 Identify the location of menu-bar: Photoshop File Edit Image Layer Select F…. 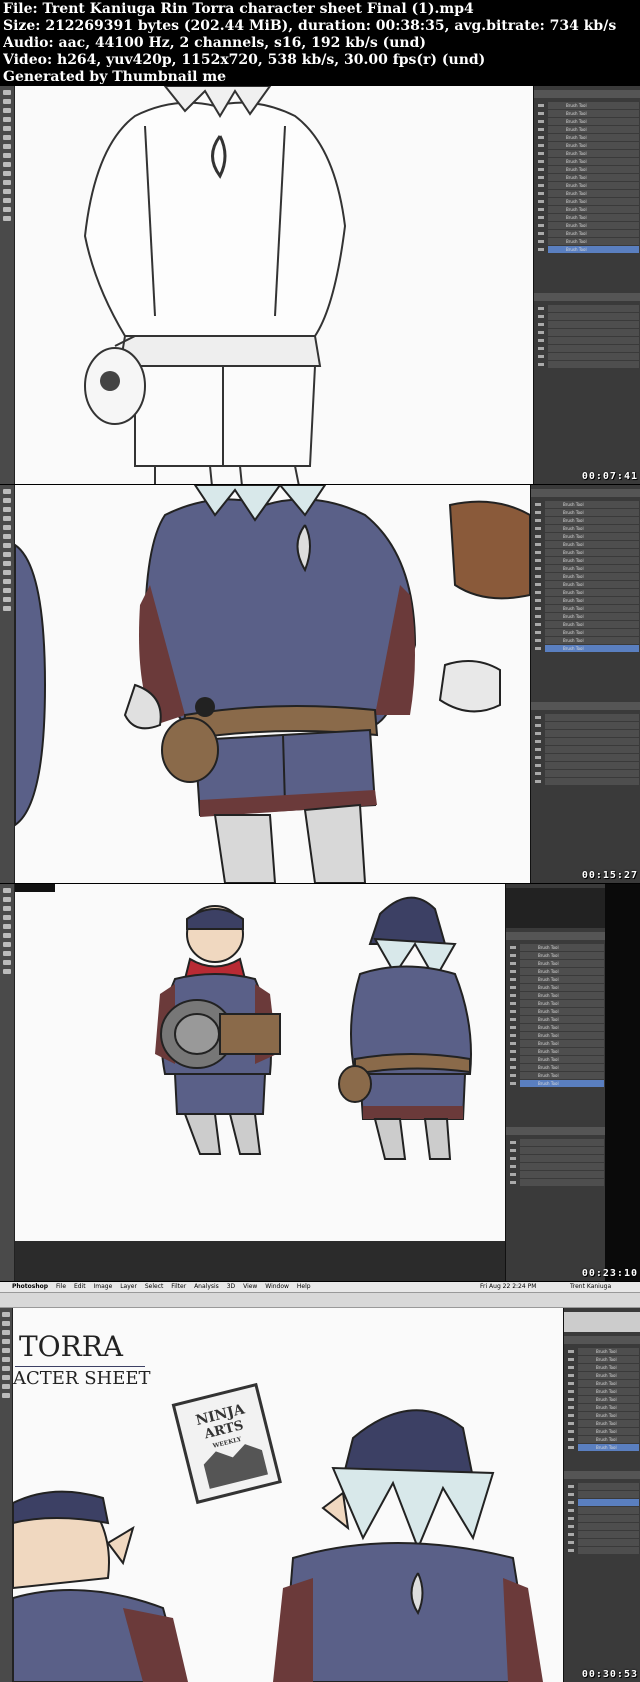
(320, 1287).